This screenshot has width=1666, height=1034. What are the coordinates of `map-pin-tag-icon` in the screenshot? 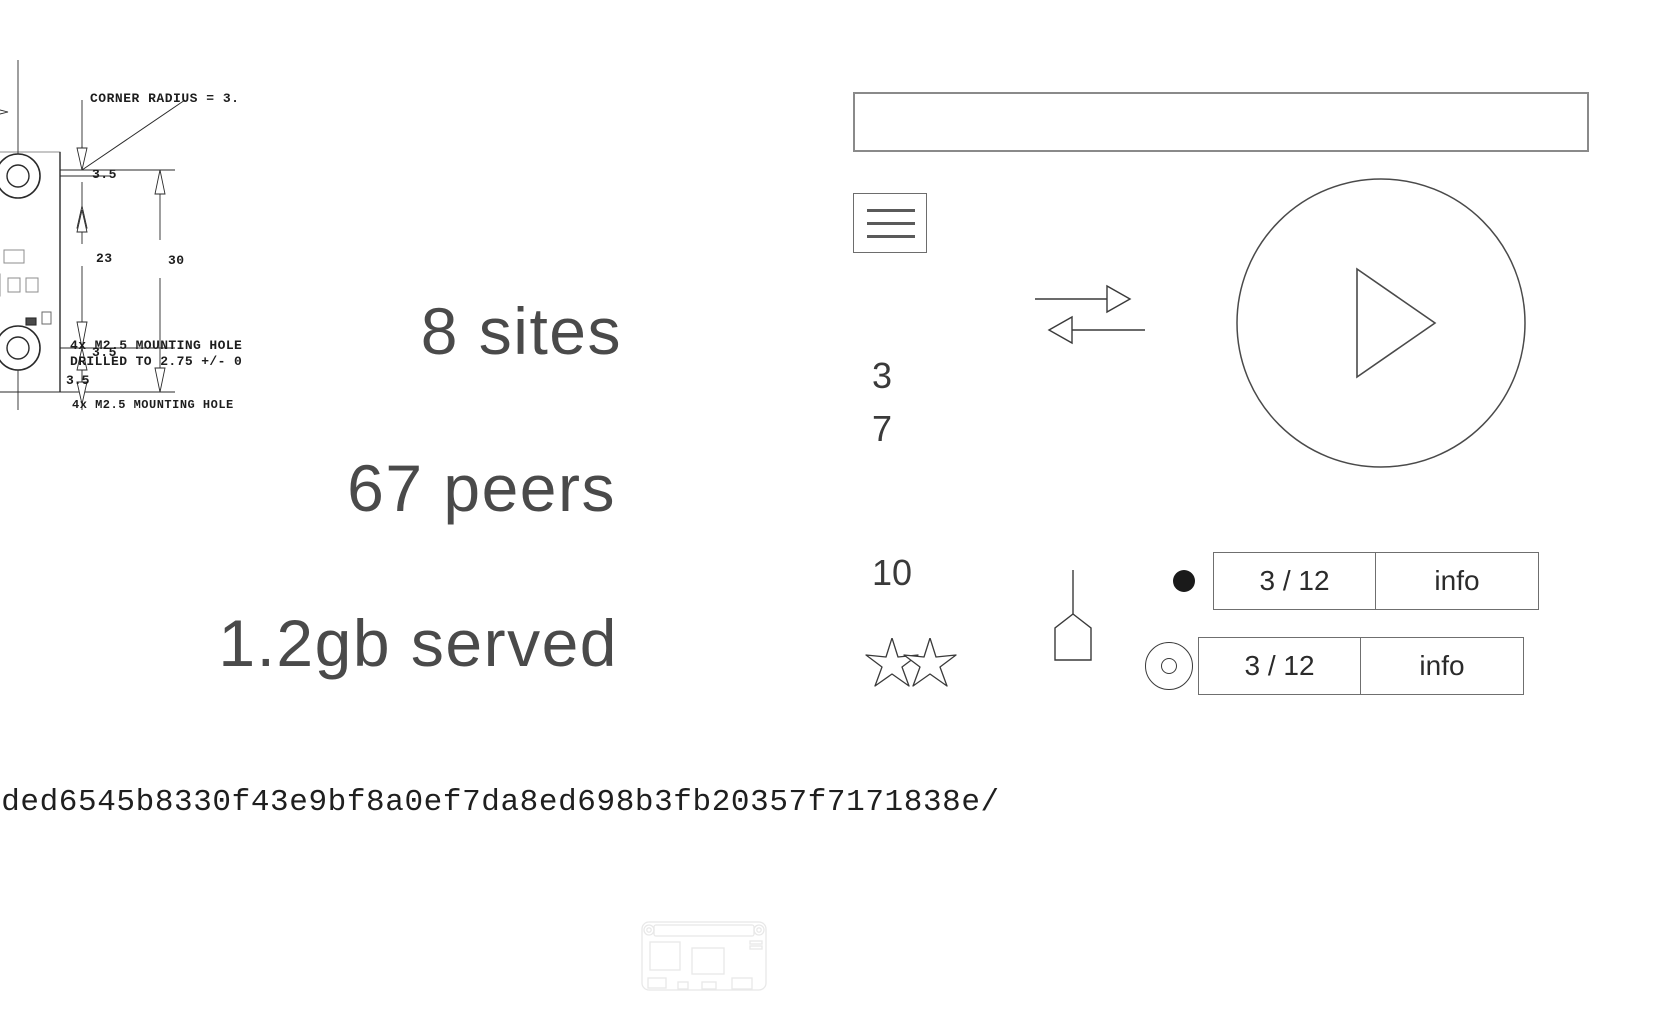 It's located at (1073, 616).